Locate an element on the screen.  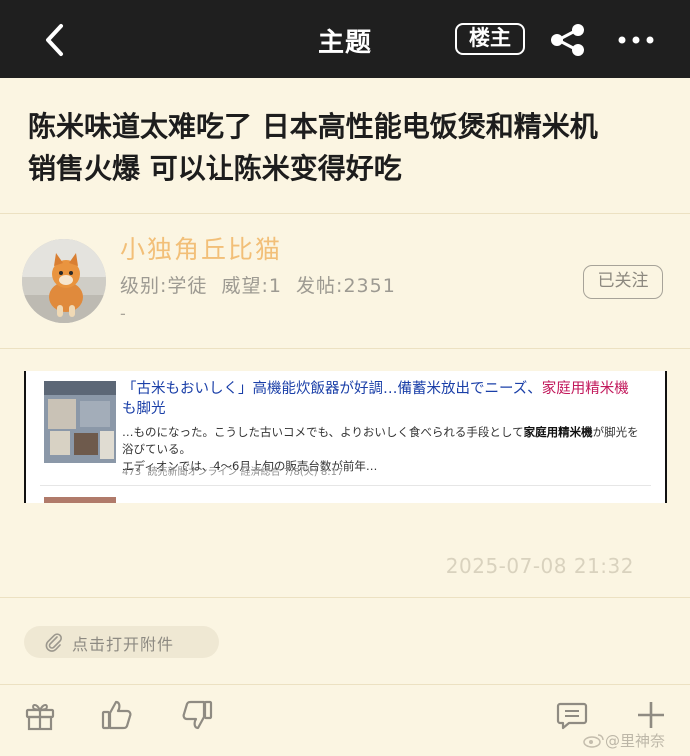
news-headline: 「古米もおいしく」高機能炊飯器が好調…備蓄米放出でニーズ、家庭用精米機も脚光 is located at coordinates (375, 399).